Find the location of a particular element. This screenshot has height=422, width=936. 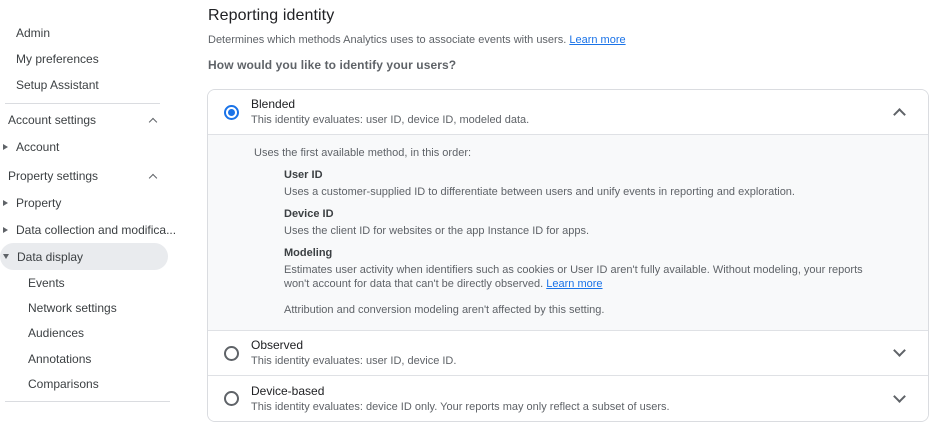

sidebar-item-annotations: Annotations is located at coordinates (103, 358).